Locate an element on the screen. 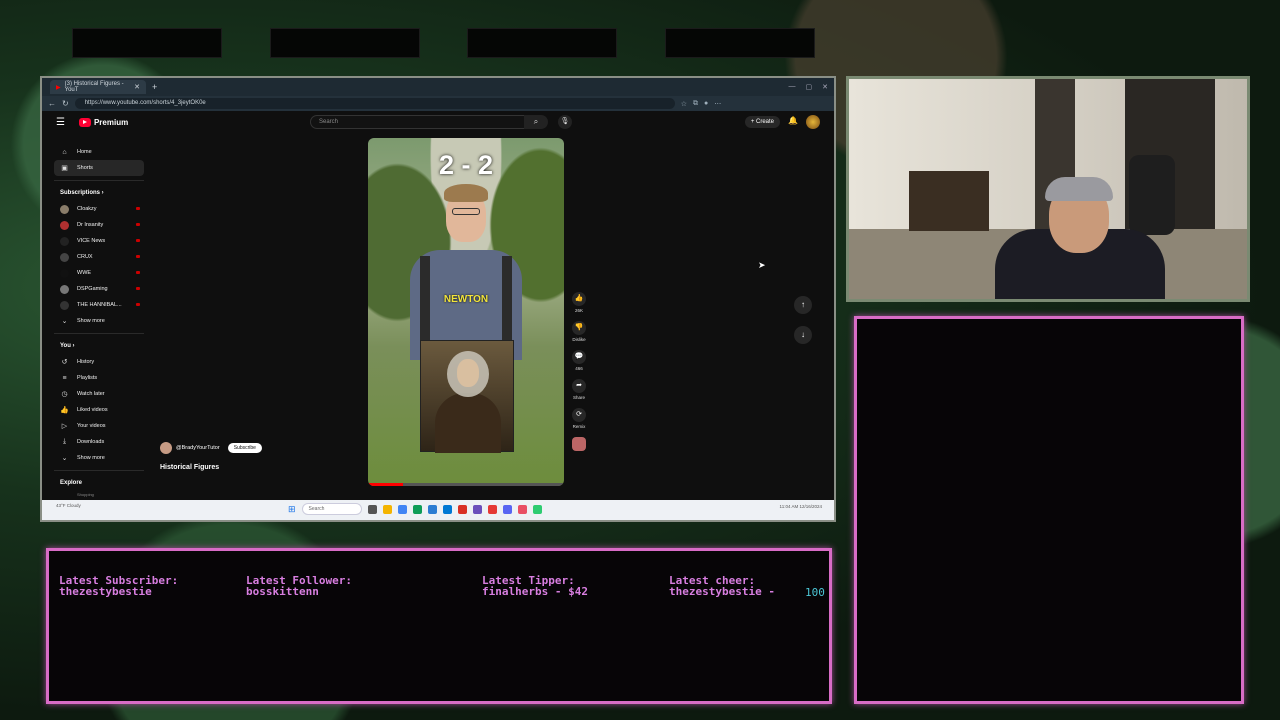 This screenshot has height=720, width=1280. taskbar-apps: ⊞ Search is located at coordinates (415, 509).